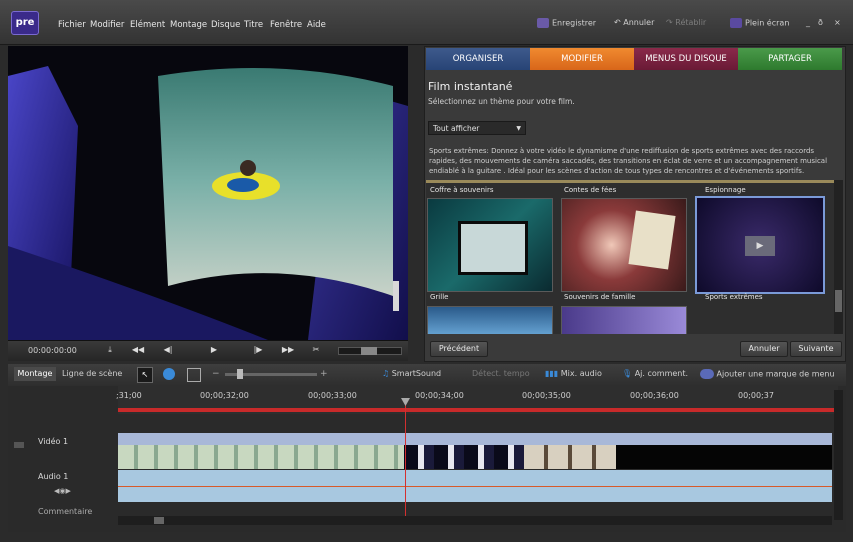 This screenshot has height=542, width=853. What do you see at coordinates (725, 190) in the screenshot?
I see `theme-label-top-3: Espionnage` at bounding box center [725, 190].